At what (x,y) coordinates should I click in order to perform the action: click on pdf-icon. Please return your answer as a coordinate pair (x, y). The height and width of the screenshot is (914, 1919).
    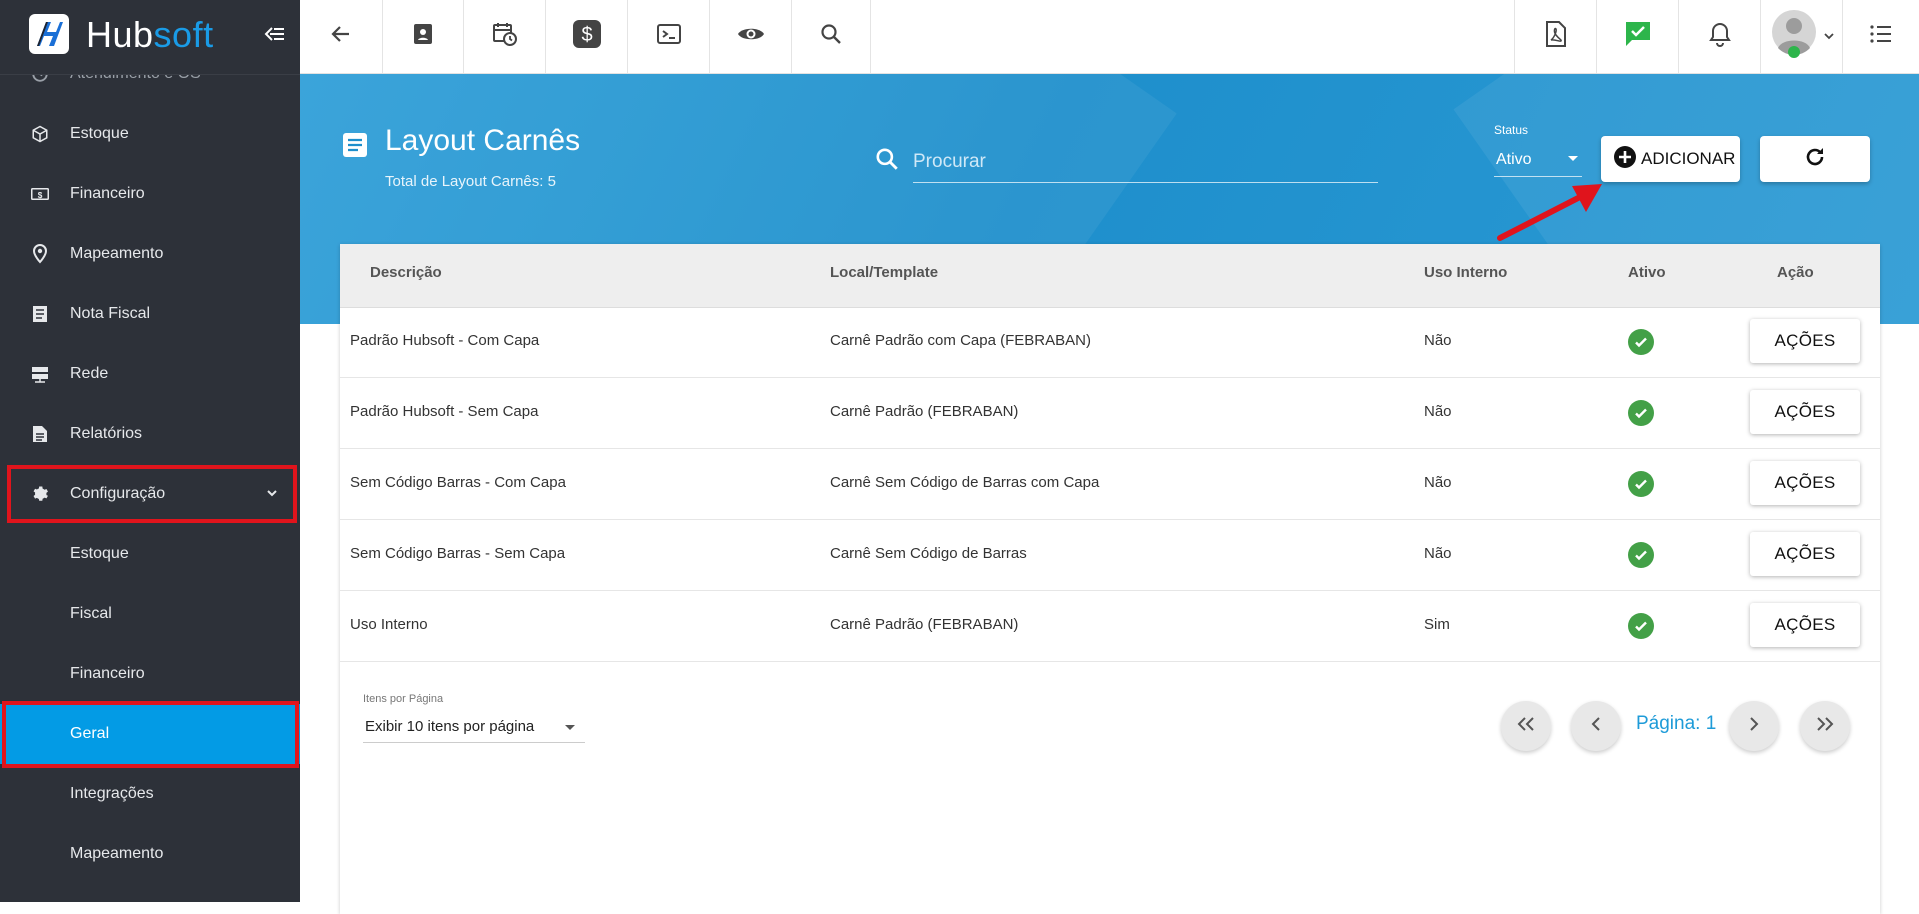
    Looking at the image, I should click on (1556, 36).